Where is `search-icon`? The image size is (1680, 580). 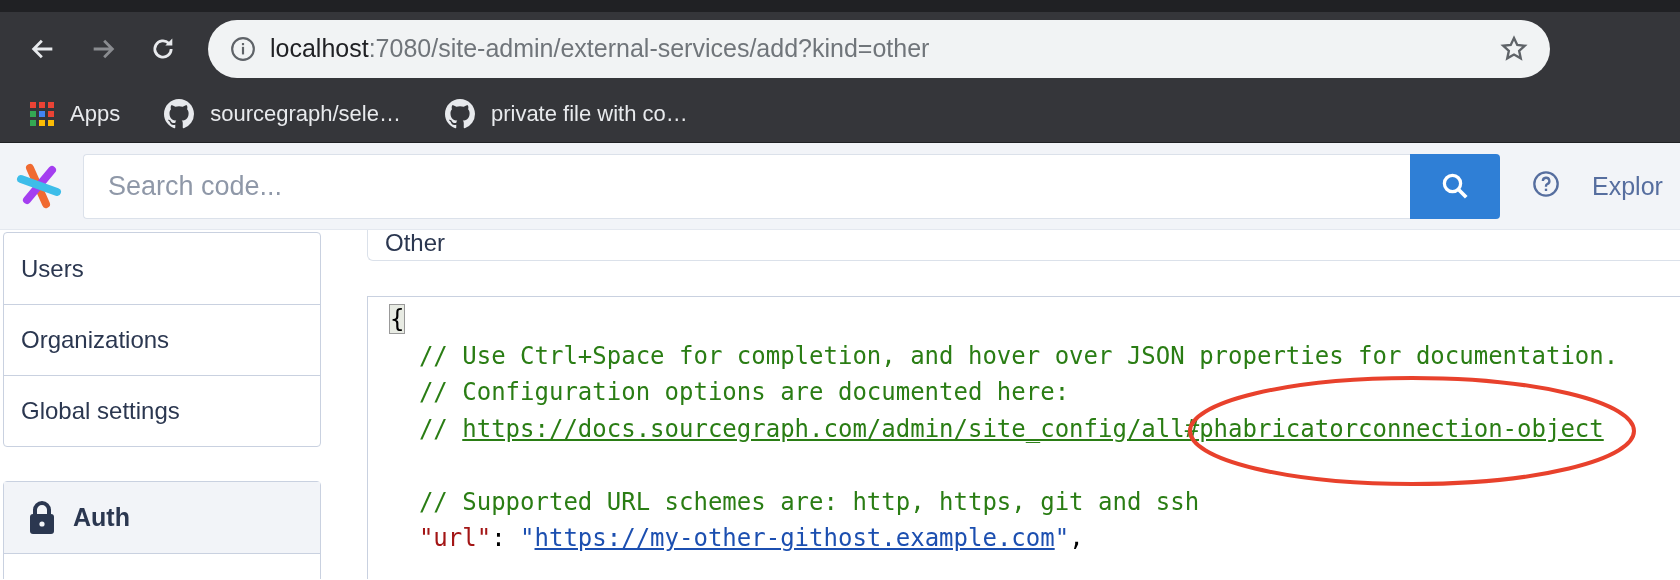
search-icon is located at coordinates (1455, 186).